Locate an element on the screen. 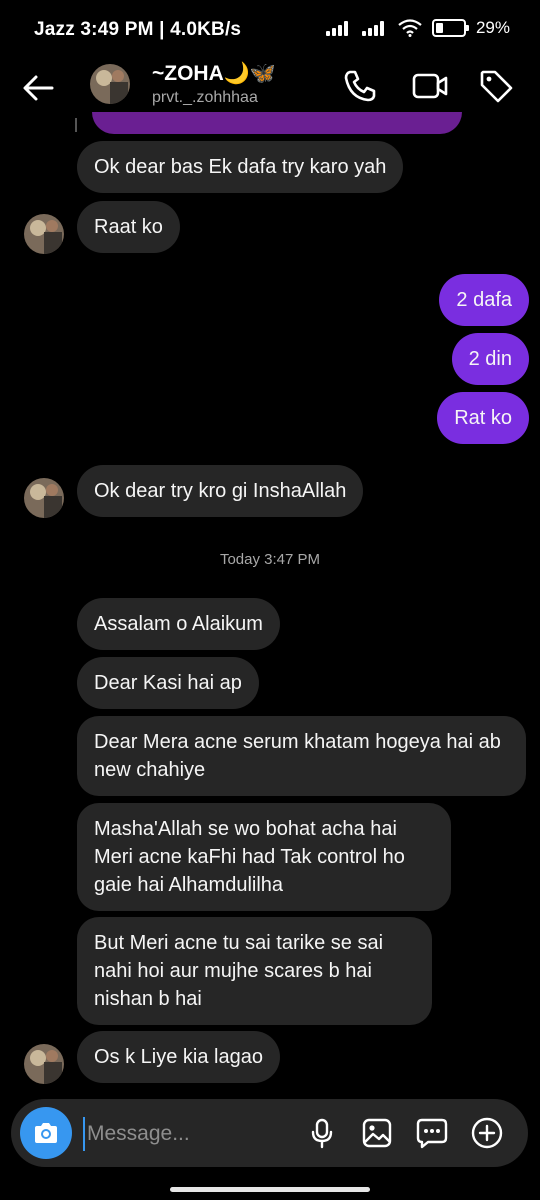 Image resolution: width=540 pixels, height=1200 pixels. add-plus-icon is located at coordinates (487, 1133).